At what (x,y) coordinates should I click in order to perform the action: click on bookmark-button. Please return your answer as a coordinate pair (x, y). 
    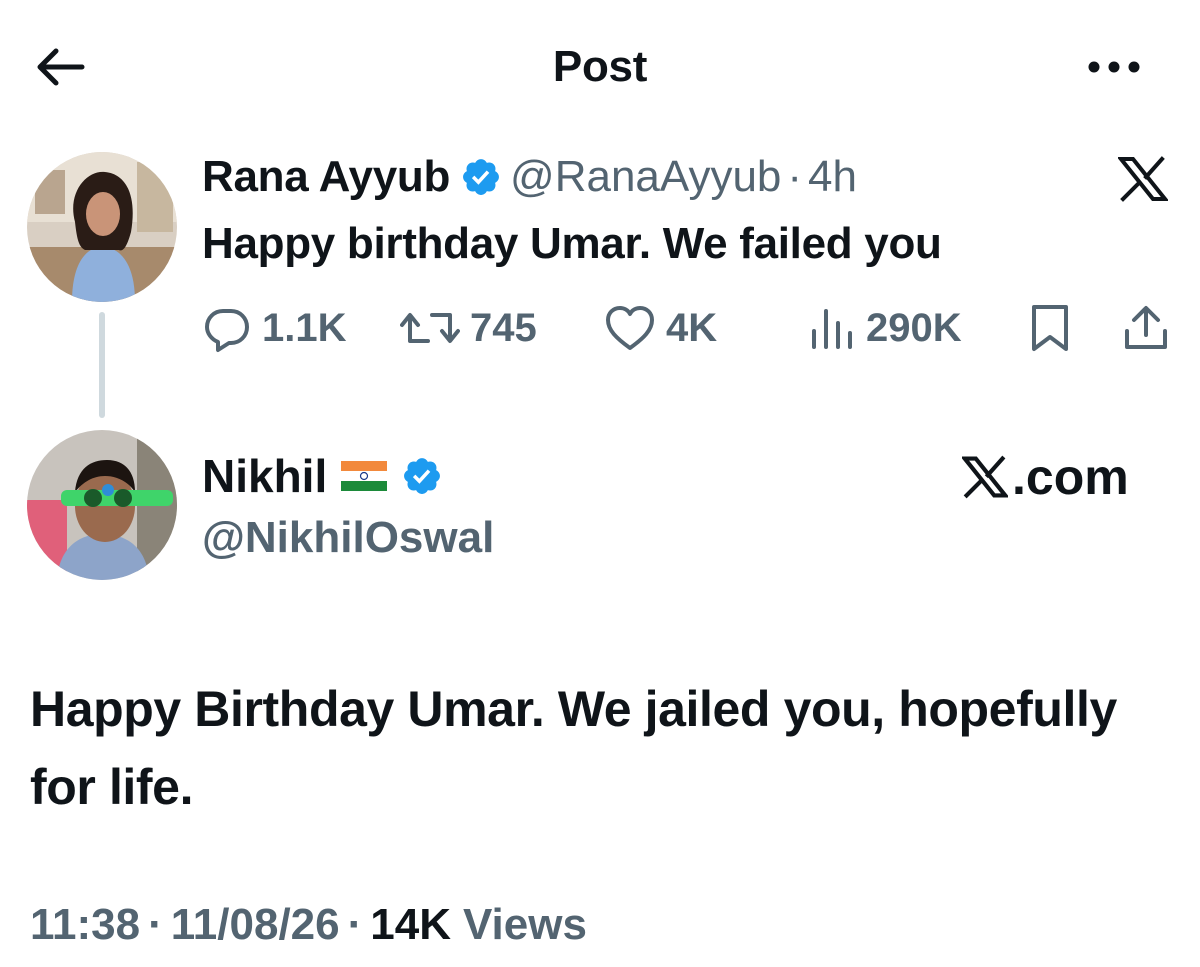
    Looking at the image, I should click on (1055, 328).